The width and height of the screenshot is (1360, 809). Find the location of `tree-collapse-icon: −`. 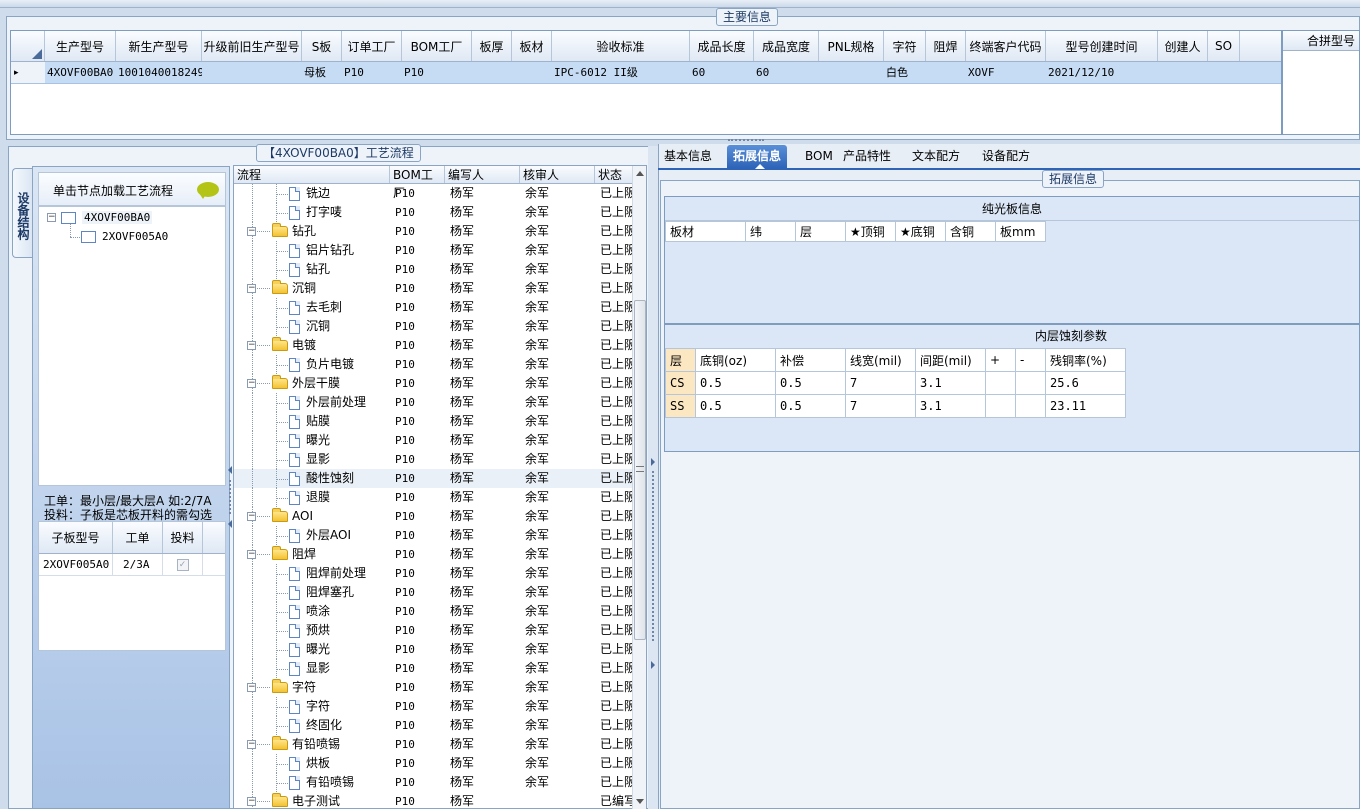

tree-collapse-icon: − is located at coordinates (51, 217).